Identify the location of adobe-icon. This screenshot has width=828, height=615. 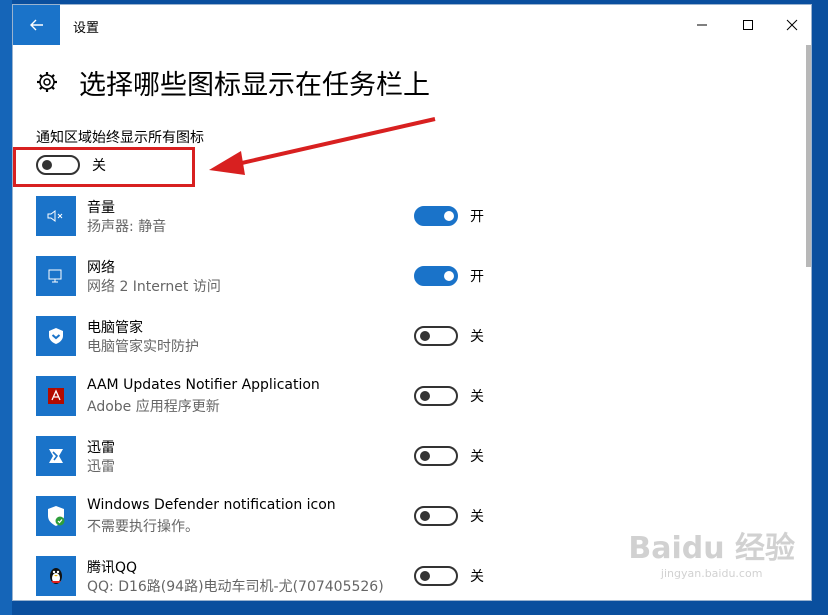
(56, 396).